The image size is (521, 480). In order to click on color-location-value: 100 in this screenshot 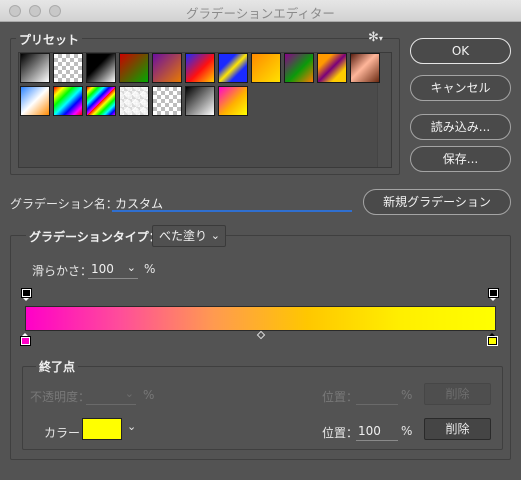, I will do `click(369, 431)`.